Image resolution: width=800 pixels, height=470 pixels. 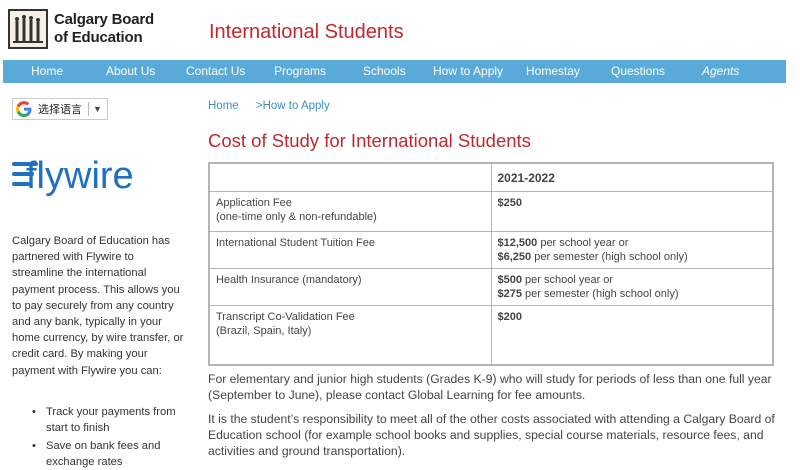 What do you see at coordinates (300, 71) in the screenshot?
I see `nav-programs: Programs` at bounding box center [300, 71].